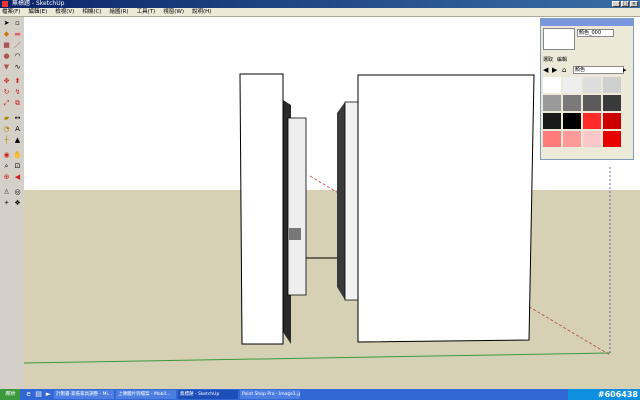  I want to click on maximize-button: □, so click(625, 4).